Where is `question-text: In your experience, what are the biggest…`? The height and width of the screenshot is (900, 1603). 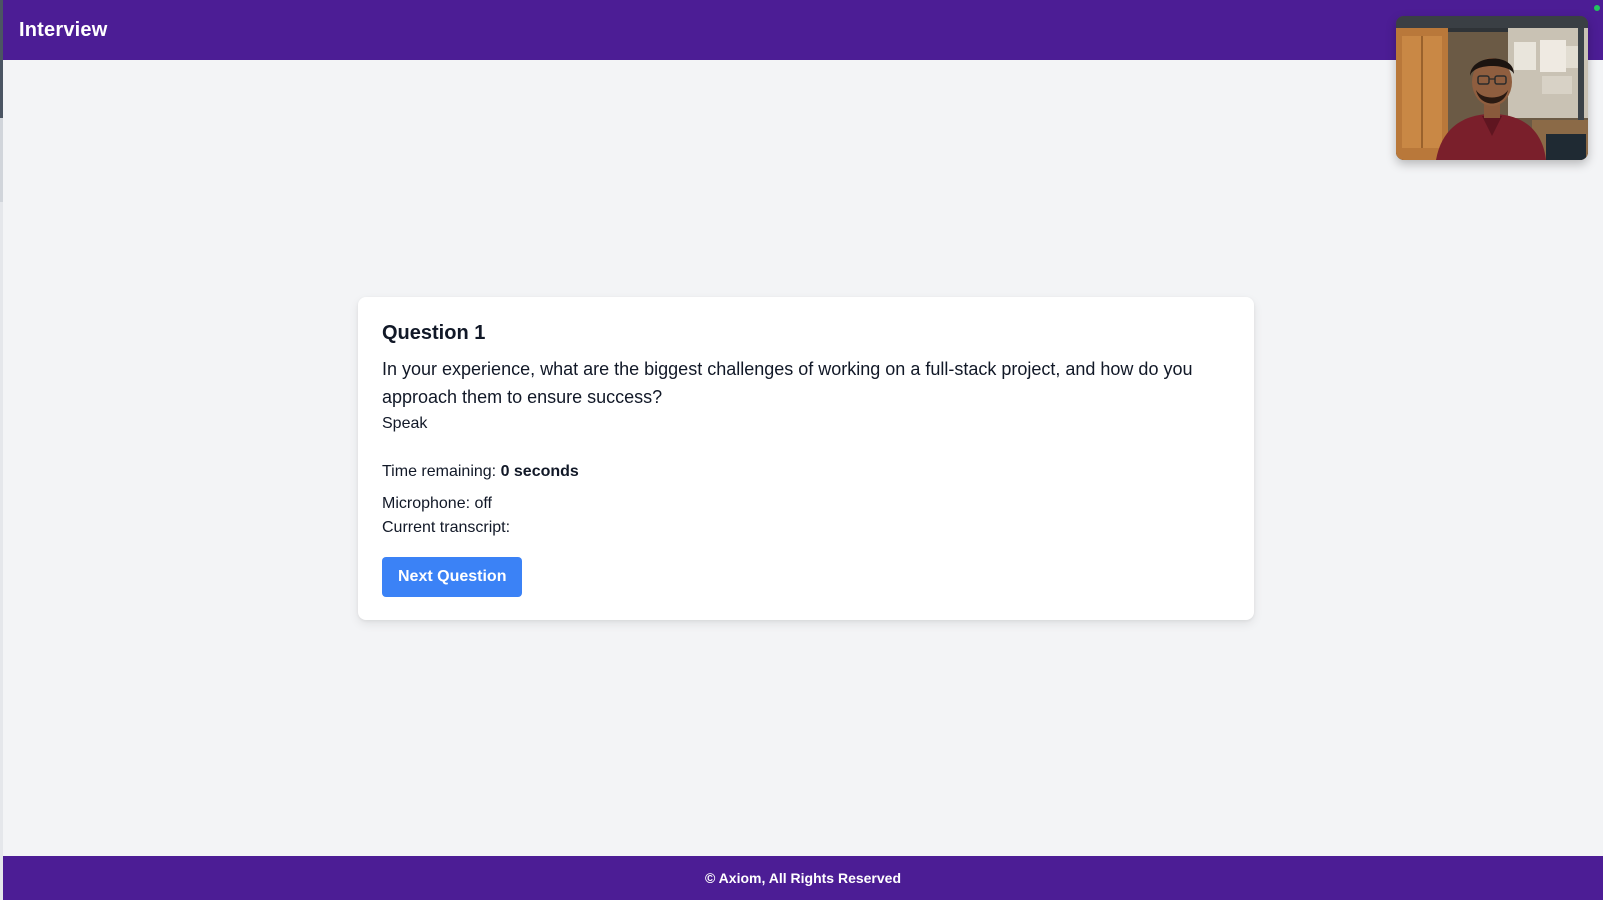
question-text: In your experience, what are the biggest… is located at coordinates (787, 383).